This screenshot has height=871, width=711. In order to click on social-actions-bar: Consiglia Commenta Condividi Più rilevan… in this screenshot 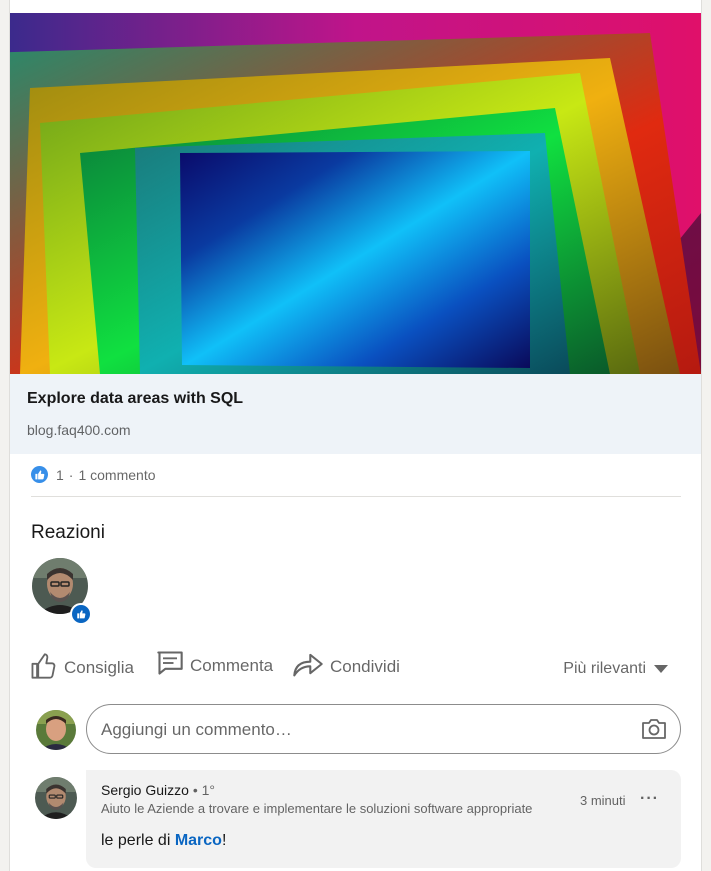, I will do `click(360, 670)`.